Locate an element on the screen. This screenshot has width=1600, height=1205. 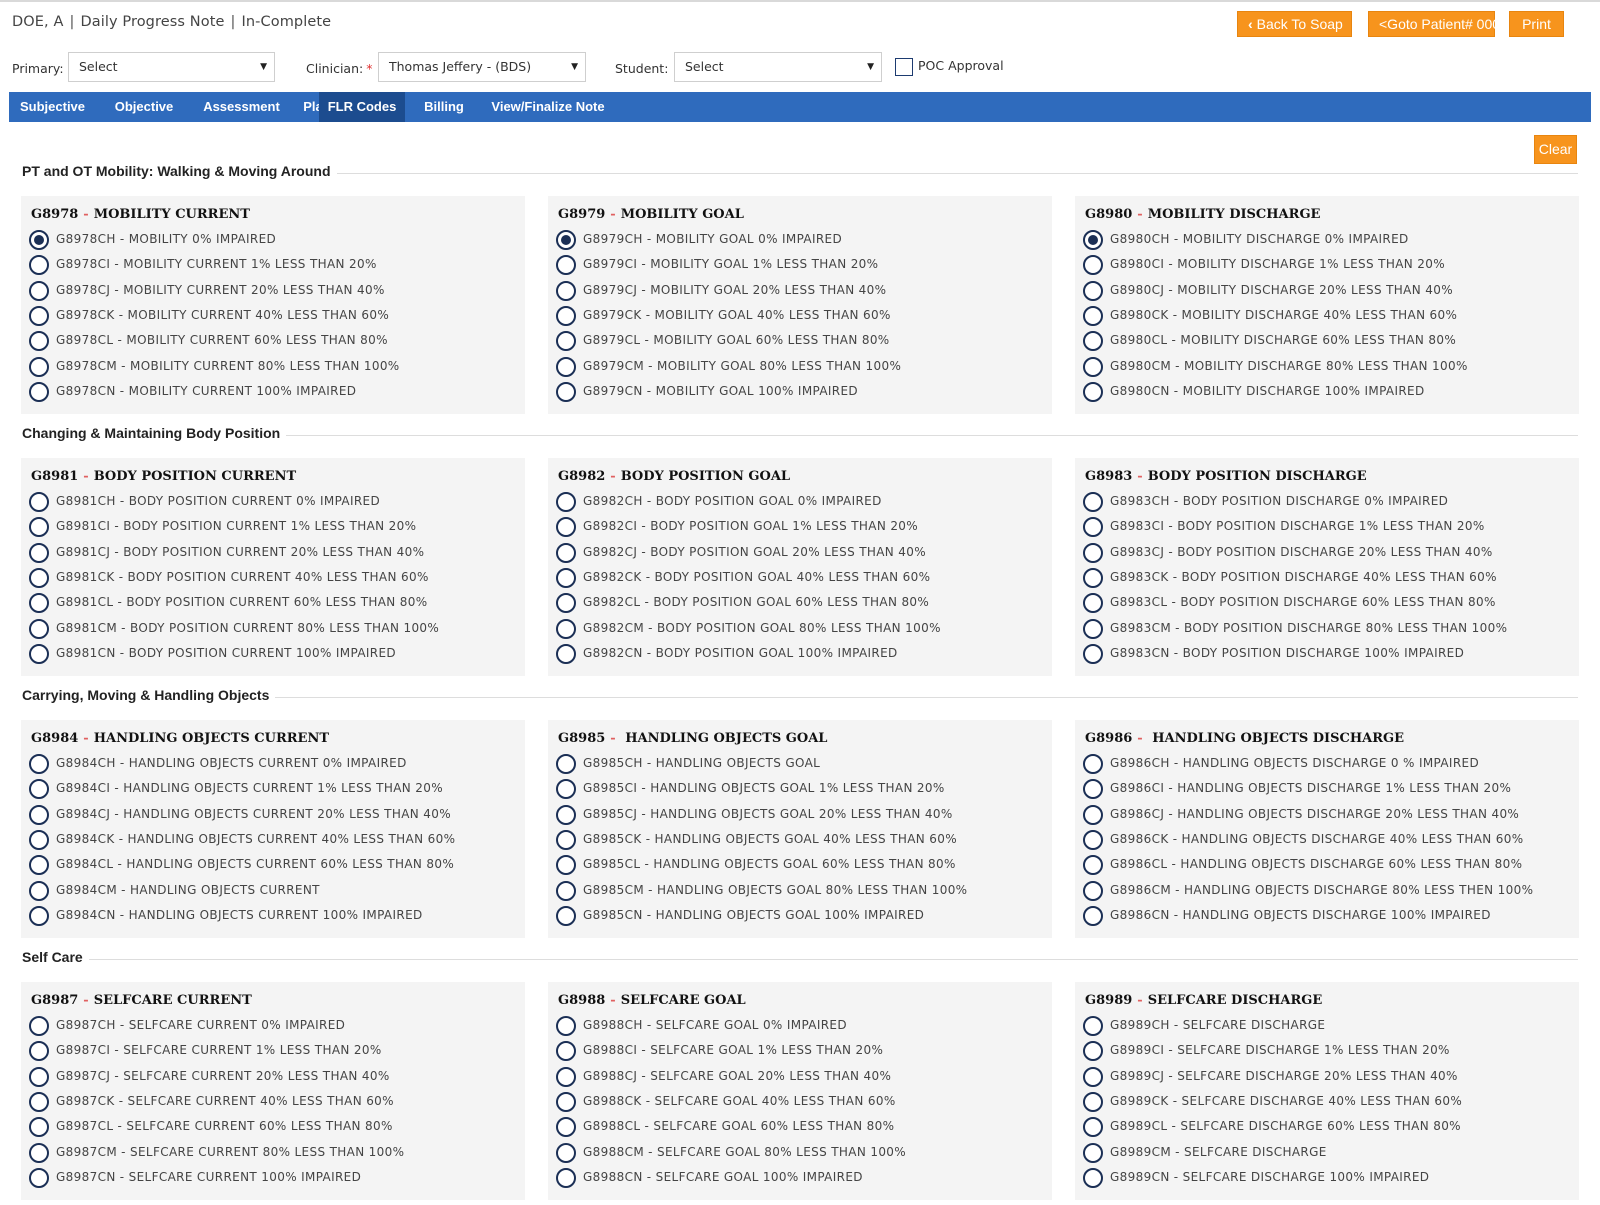
tab-flr-codes: FLR Codes is located at coordinates (362, 107).